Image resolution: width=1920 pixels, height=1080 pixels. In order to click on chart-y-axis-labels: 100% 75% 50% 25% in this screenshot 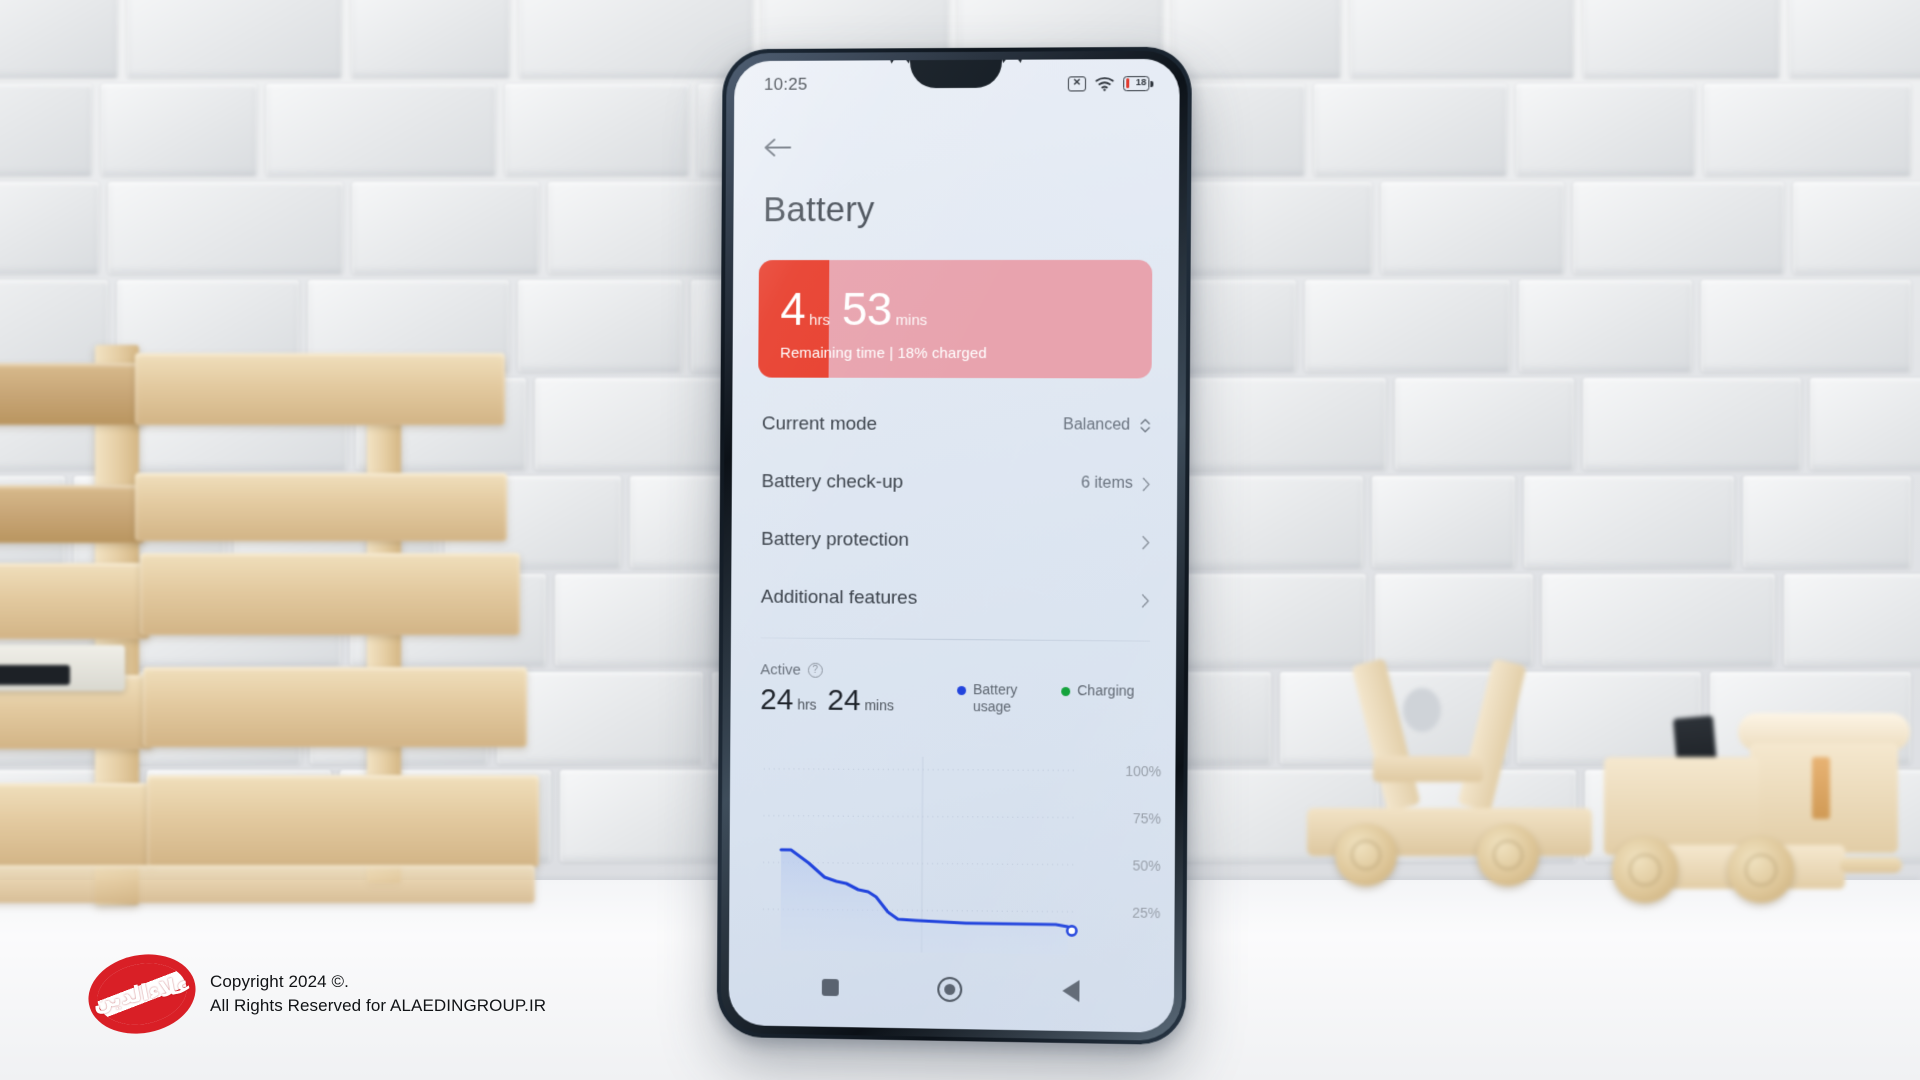, I will do `click(1135, 858)`.